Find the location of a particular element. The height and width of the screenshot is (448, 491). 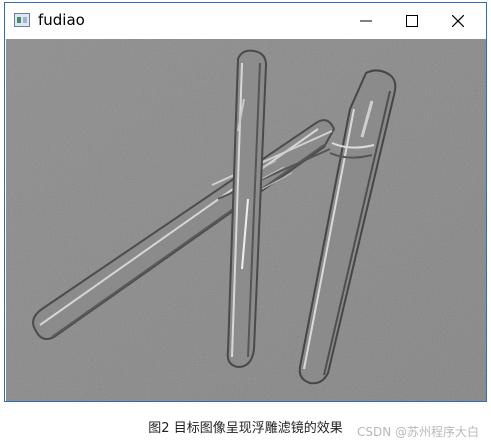

close-icon is located at coordinates (458, 21).